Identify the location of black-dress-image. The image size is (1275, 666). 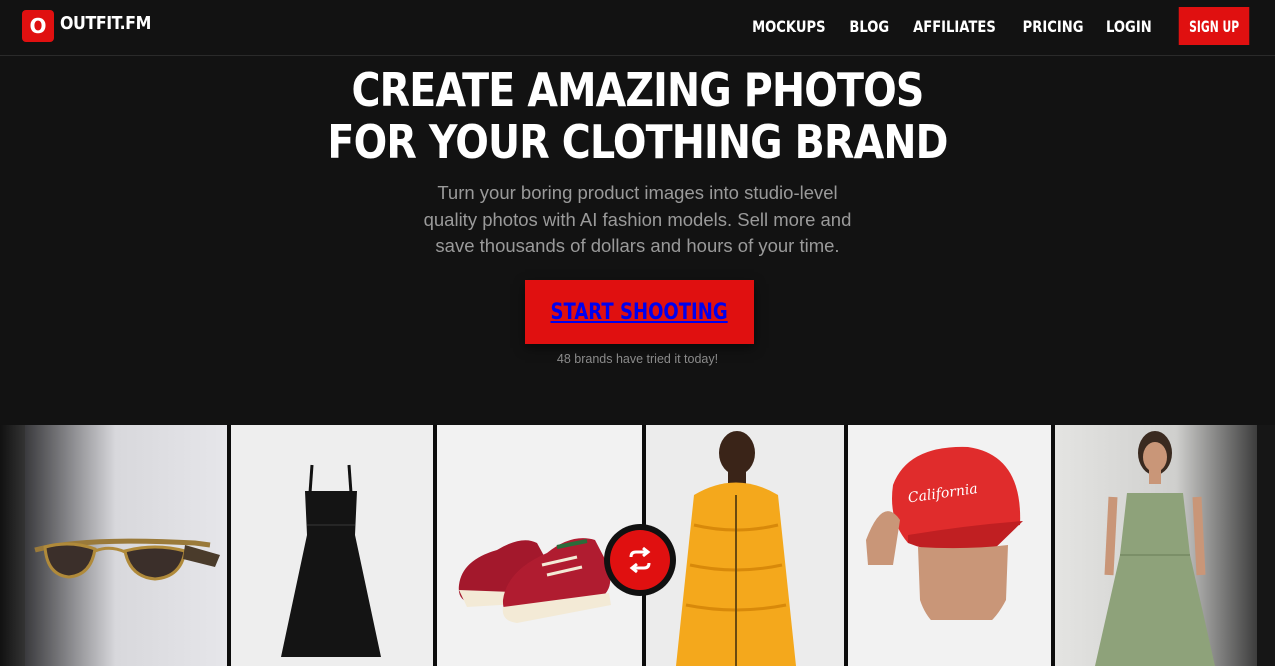
(332, 545).